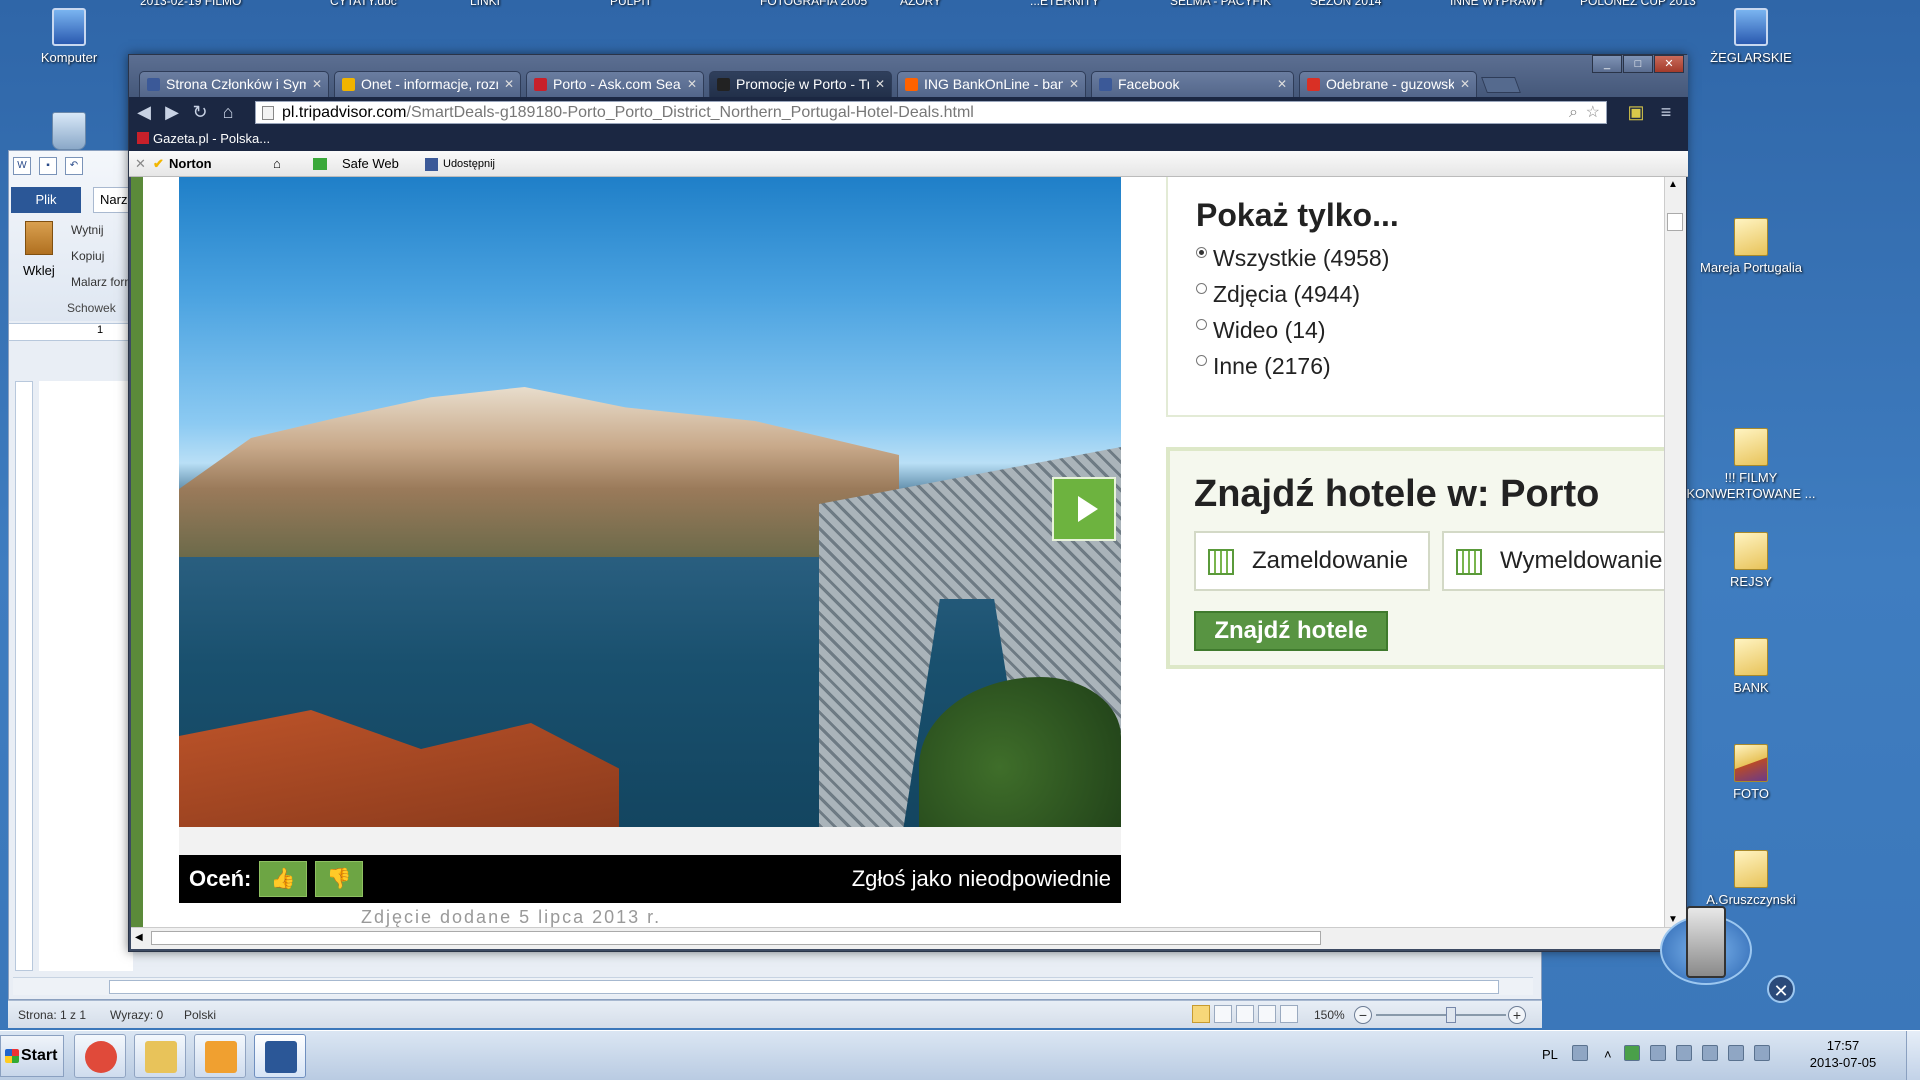  I want to click on desktop-icon-label-clipped: AZORY, so click(920, 4).